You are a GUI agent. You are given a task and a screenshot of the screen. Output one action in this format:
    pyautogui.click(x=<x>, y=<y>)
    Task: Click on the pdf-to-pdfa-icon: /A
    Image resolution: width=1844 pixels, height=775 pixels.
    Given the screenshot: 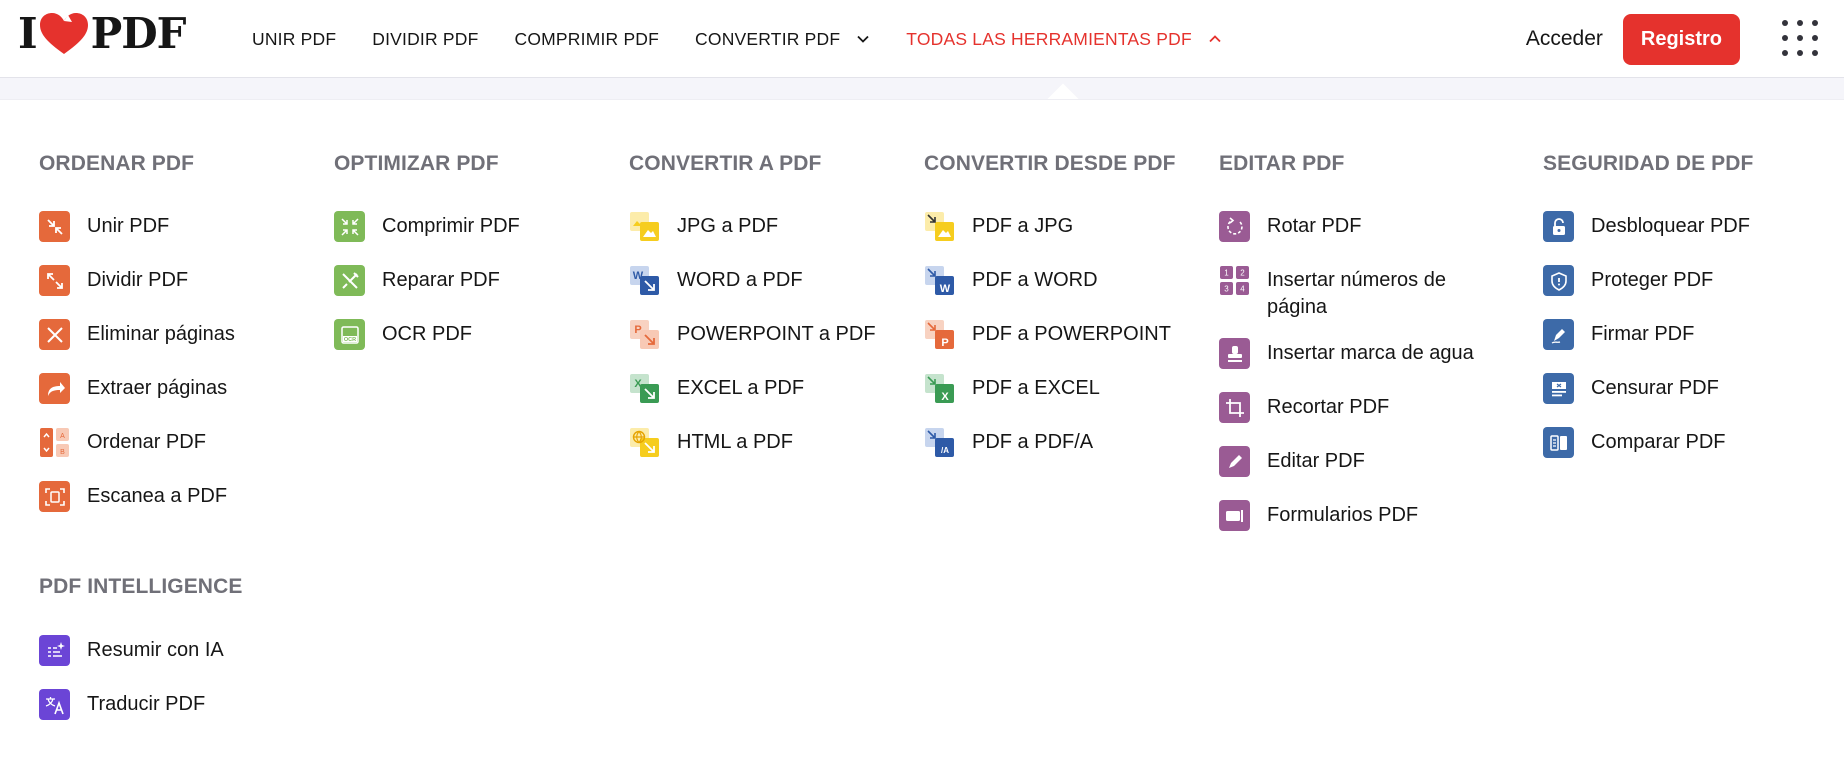 What is the action you would take?
    pyautogui.click(x=939, y=442)
    